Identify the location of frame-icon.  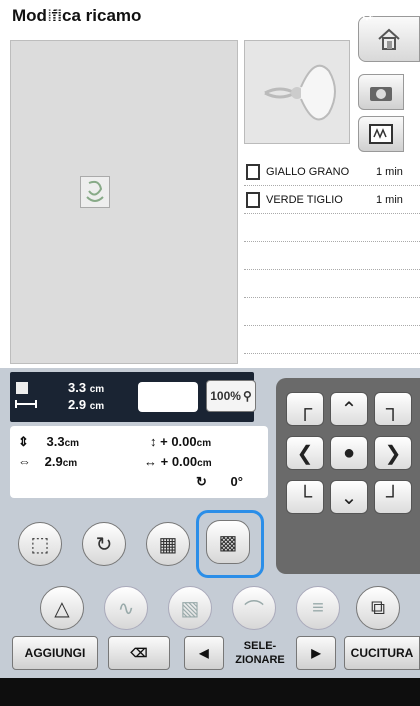
(381, 134).